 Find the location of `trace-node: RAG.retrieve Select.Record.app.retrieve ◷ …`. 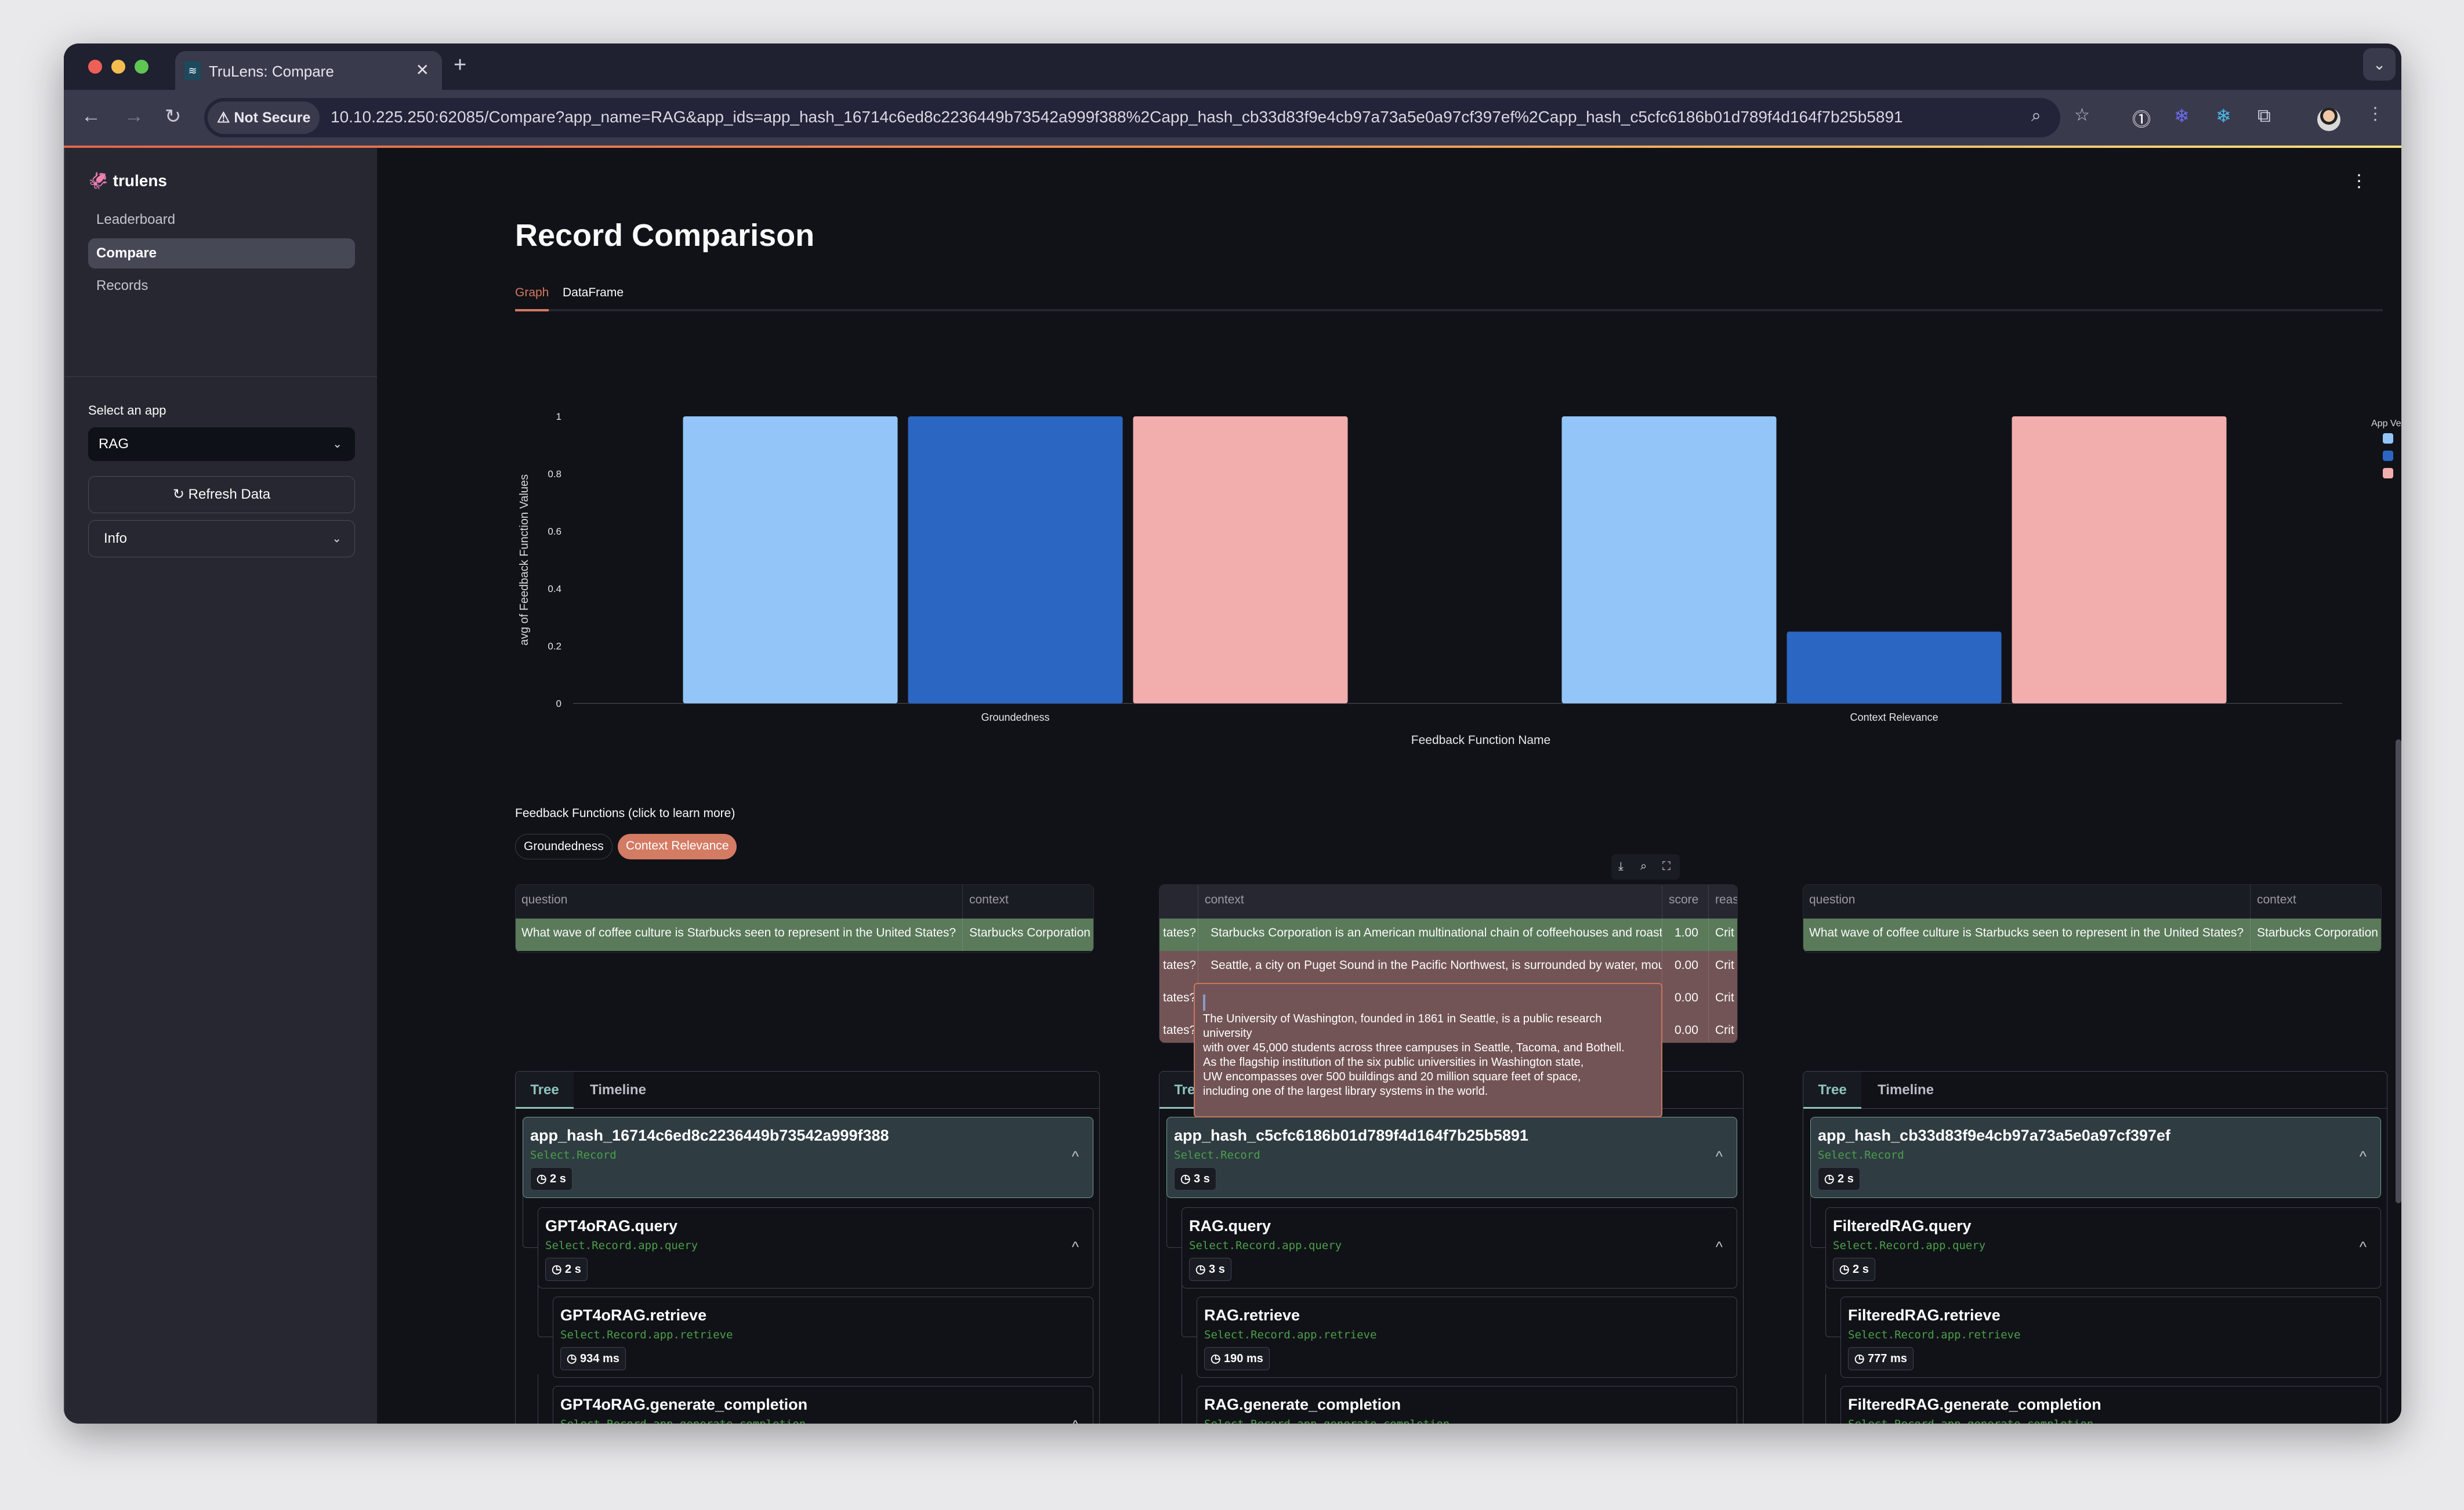

trace-node: RAG.retrieve Select.Record.app.retrieve ◷ … is located at coordinates (1467, 1338).